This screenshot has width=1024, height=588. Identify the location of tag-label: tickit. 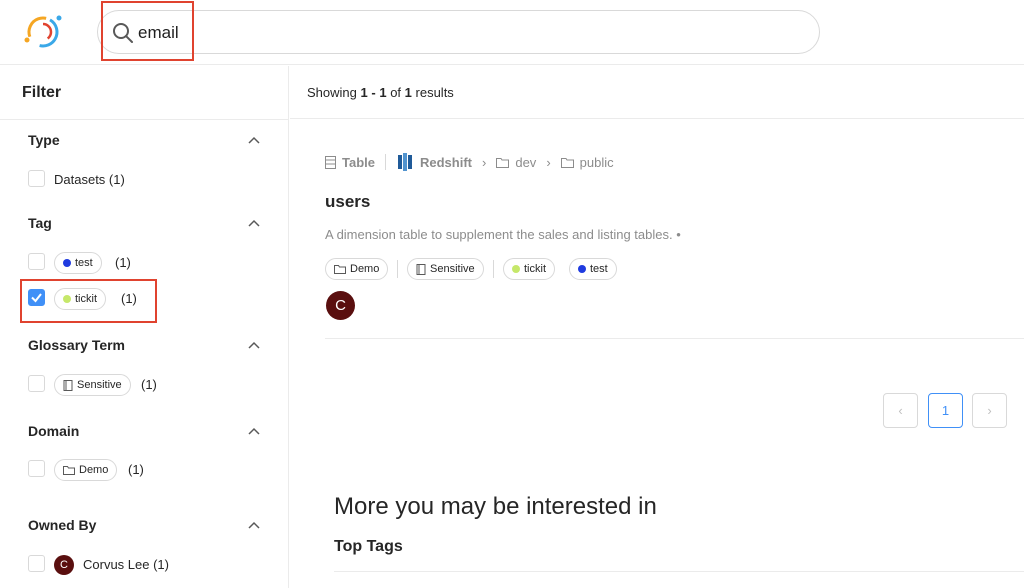
(535, 269).